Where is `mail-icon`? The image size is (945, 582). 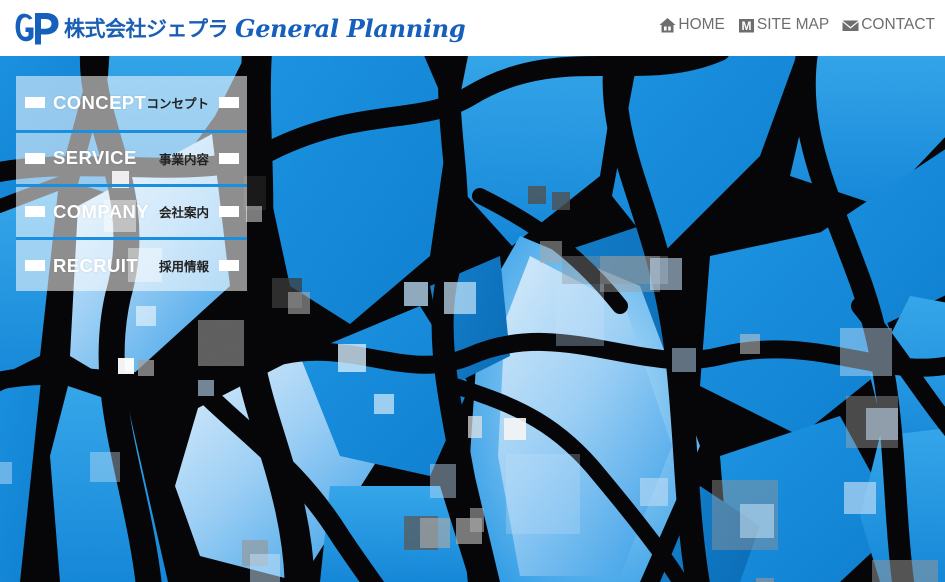 mail-icon is located at coordinates (850, 25).